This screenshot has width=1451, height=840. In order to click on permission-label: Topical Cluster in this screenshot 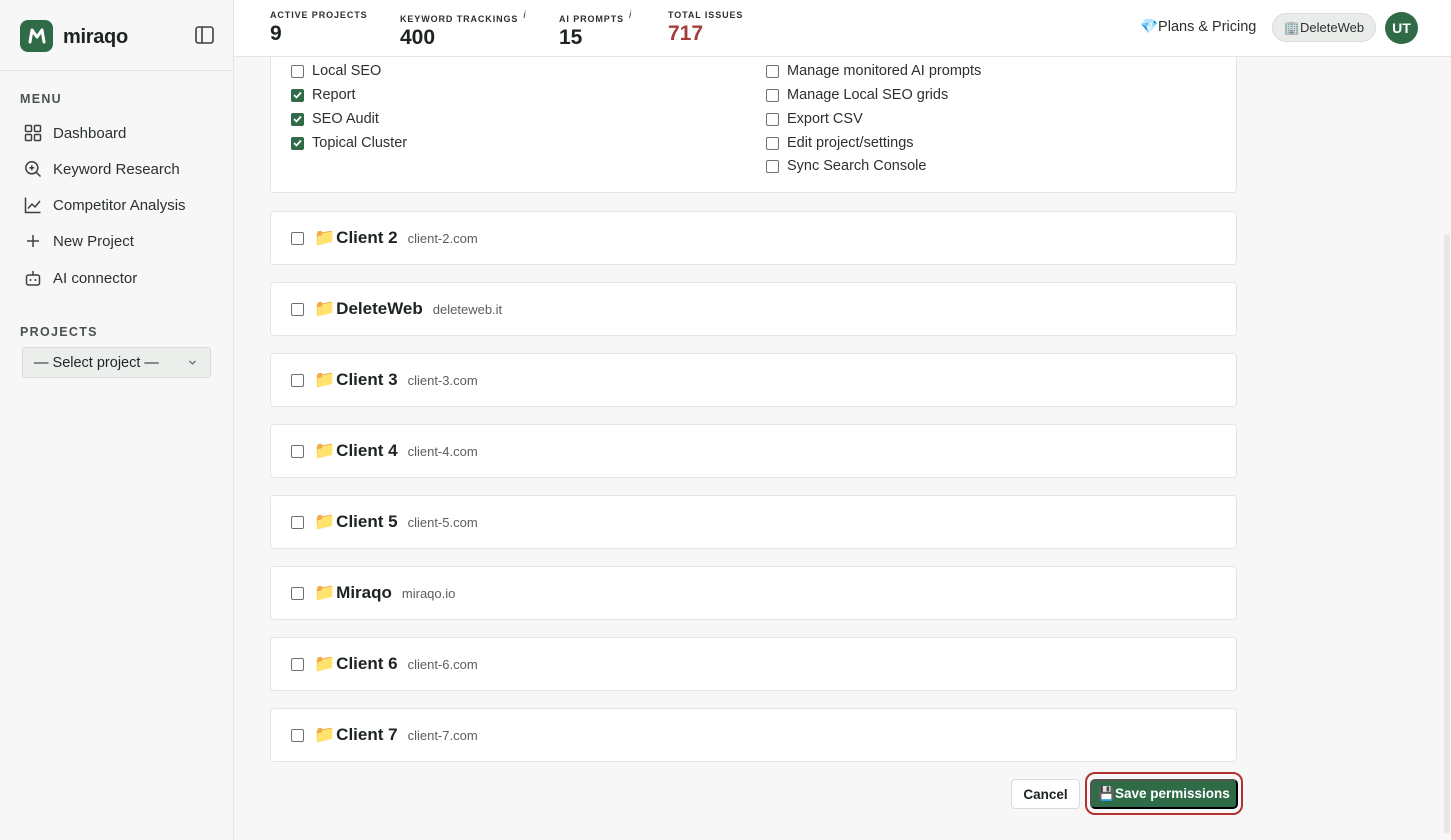, I will do `click(360, 143)`.